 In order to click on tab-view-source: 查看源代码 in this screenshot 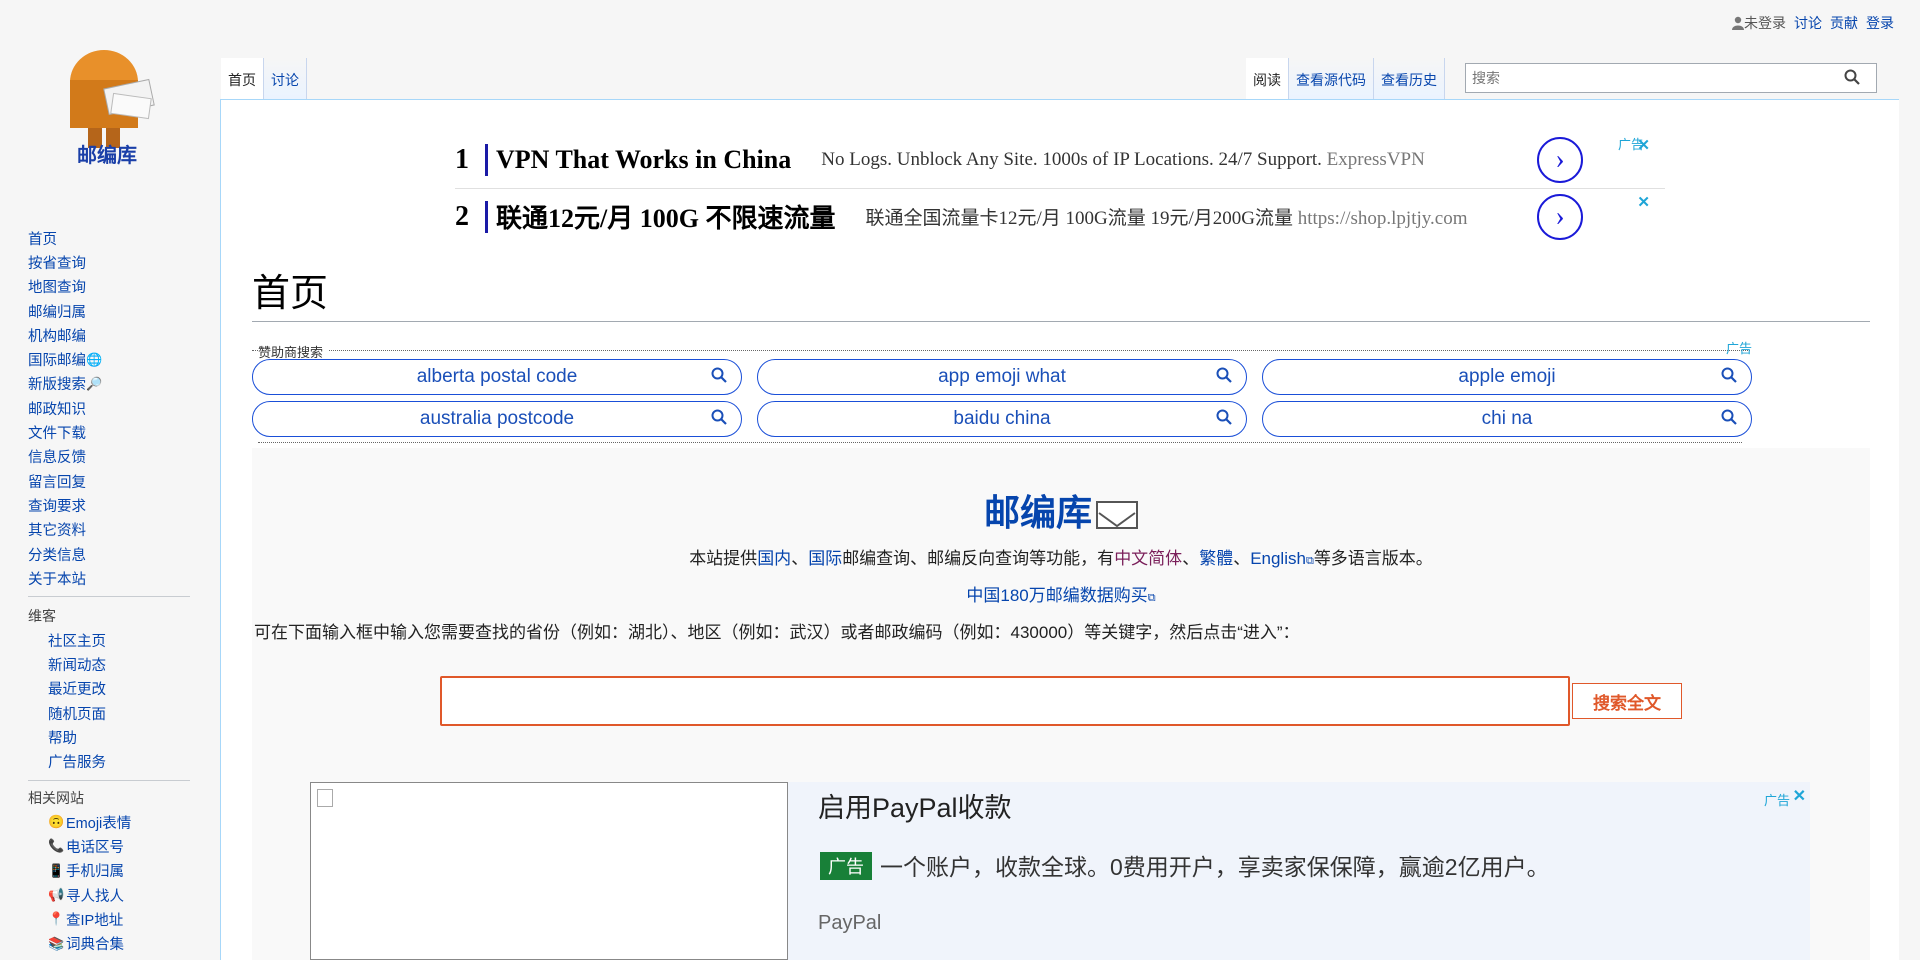, I will do `click(1331, 79)`.